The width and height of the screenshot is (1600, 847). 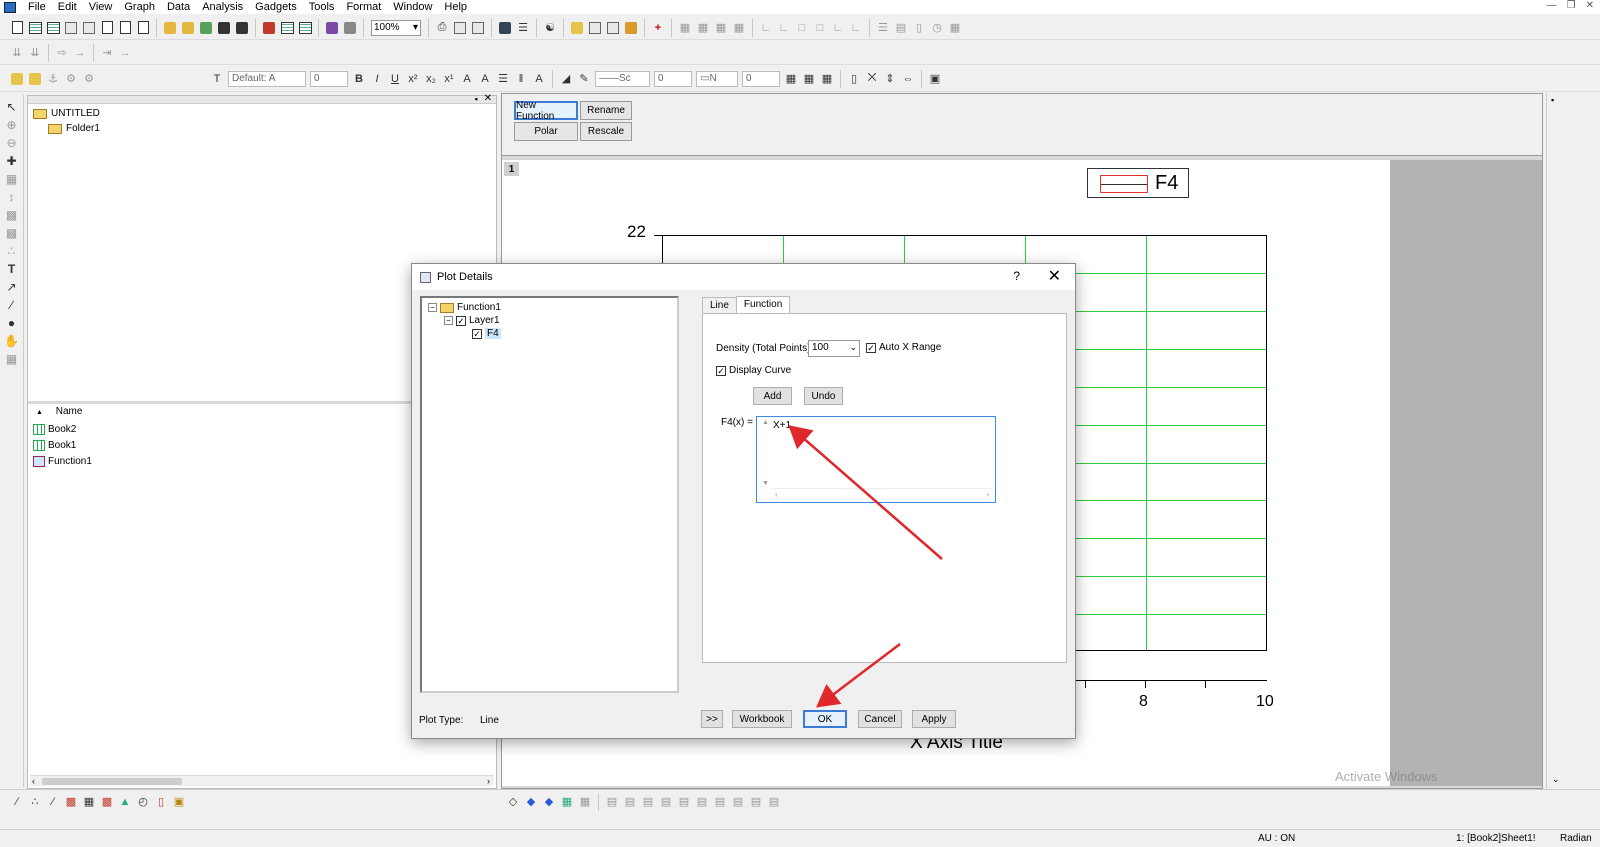 What do you see at coordinates (71, 79) in the screenshot?
I see `tools4-icon: ⚙` at bounding box center [71, 79].